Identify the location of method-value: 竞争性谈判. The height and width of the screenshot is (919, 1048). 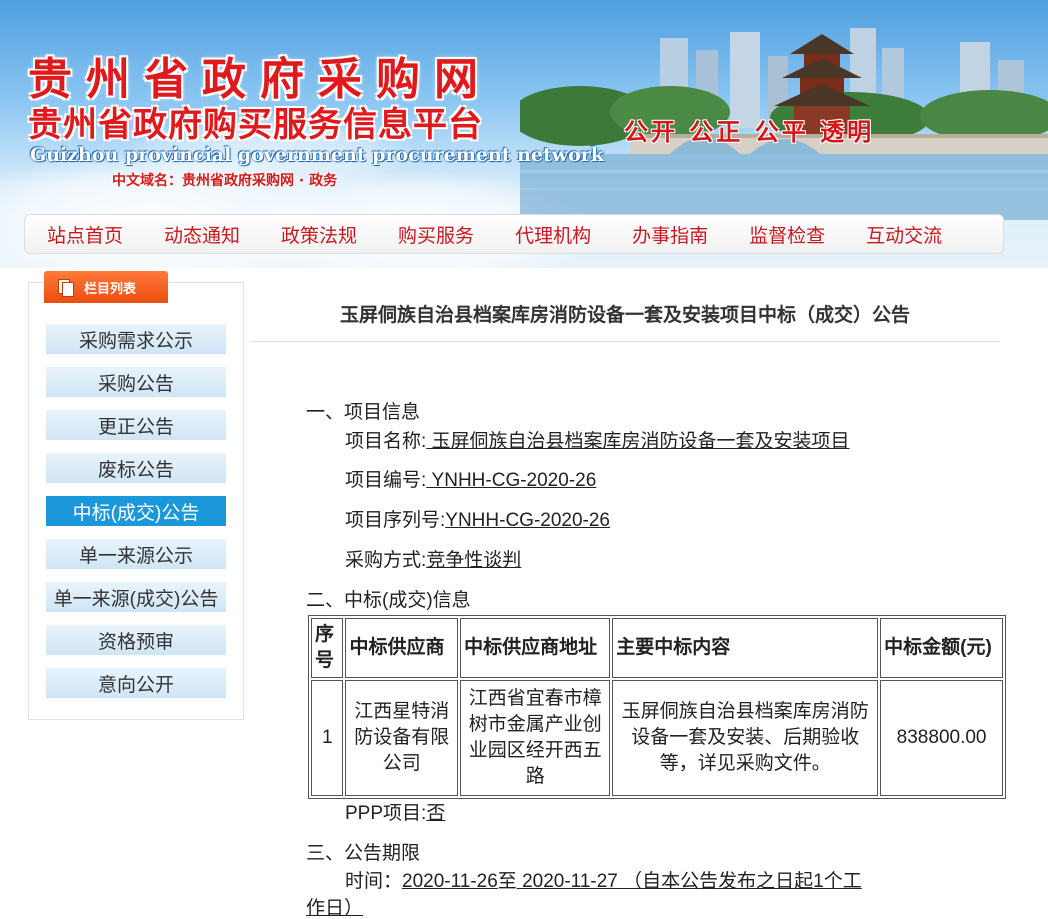
(474, 560).